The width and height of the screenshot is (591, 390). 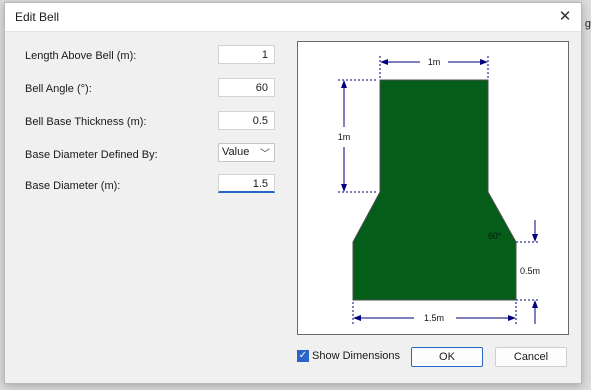 I want to click on base-diameter-defined-by-select: Value ﹀, so click(x=246, y=152).